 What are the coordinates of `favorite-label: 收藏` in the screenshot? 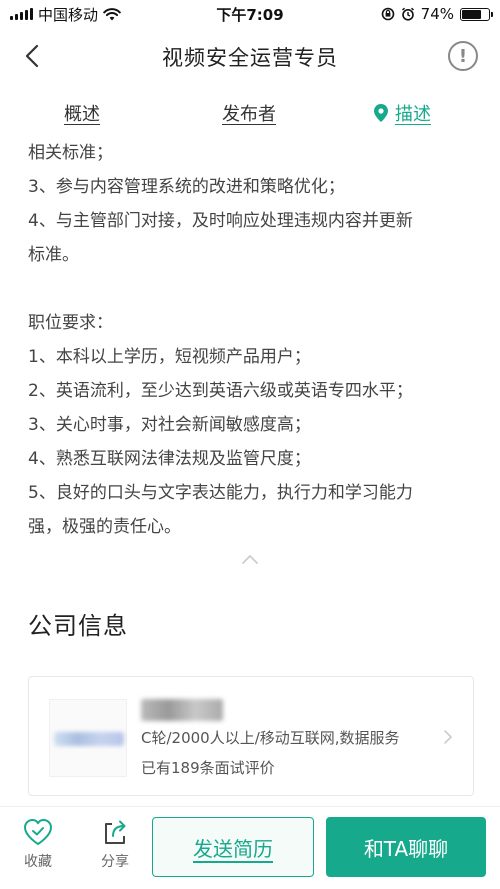 It's located at (38, 862).